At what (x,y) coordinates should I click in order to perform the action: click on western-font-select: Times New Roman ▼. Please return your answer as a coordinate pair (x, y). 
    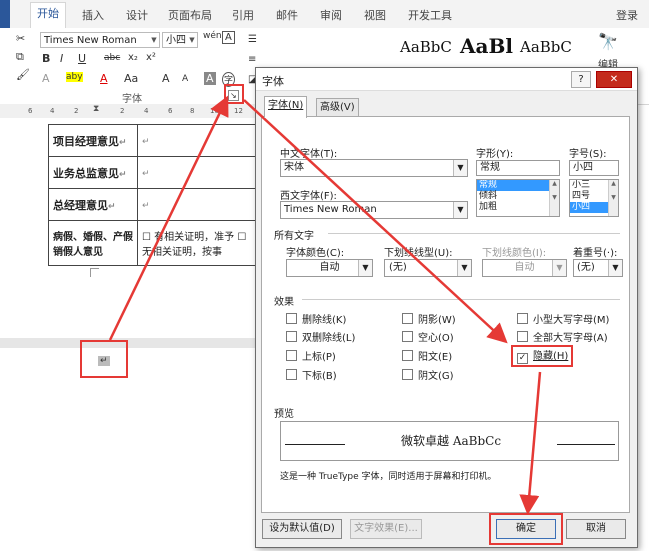
    Looking at the image, I should click on (374, 210).